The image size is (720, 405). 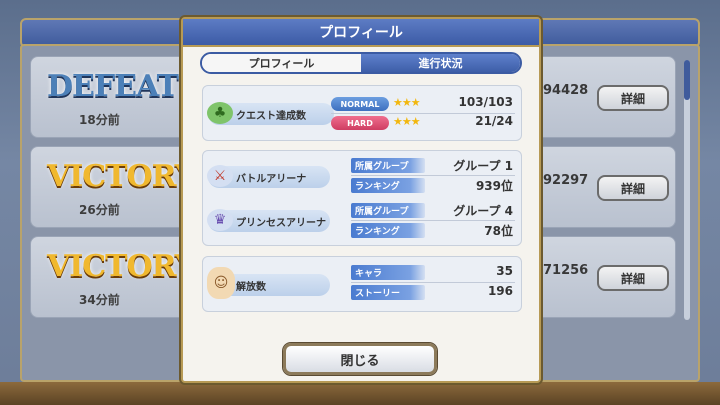 I want to click on battle-arena-icon: ⚔, so click(x=220, y=176).